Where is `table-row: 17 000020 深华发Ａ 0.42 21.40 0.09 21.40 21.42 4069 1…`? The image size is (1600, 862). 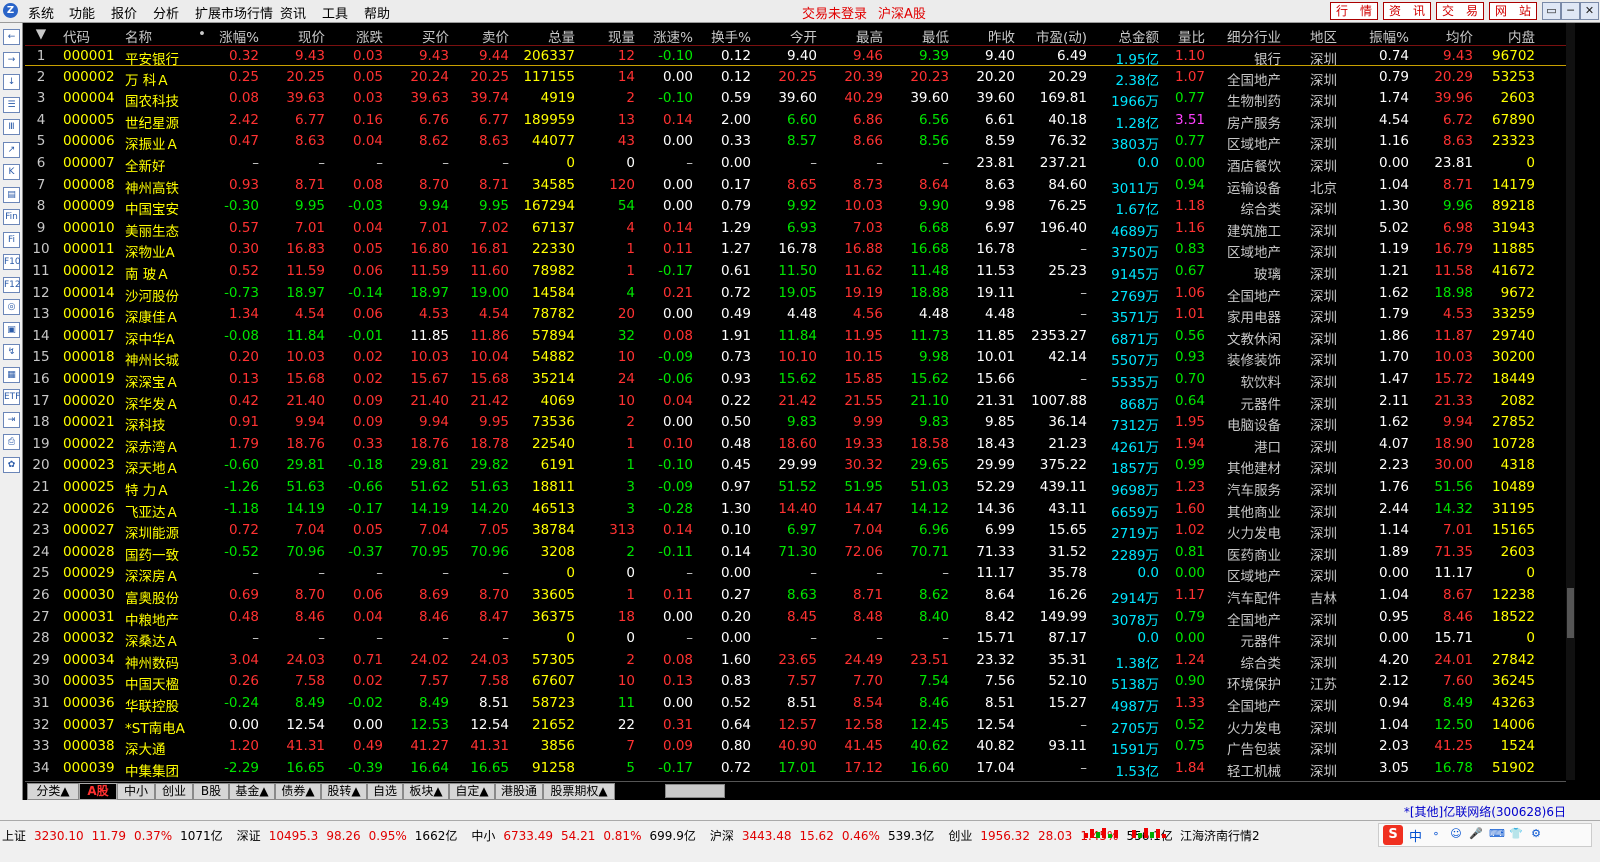 table-row: 17 000020 深华发Ａ 0.42 21.40 0.09 21.40 21.42 4069 1… is located at coordinates (795, 402).